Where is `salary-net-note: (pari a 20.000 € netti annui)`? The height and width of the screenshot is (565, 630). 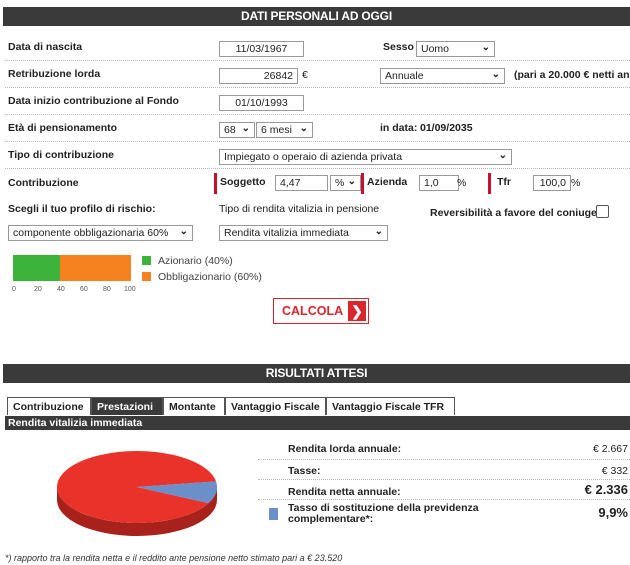
salary-net-note: (pari a 20.000 € netti annui) is located at coordinates (572, 75).